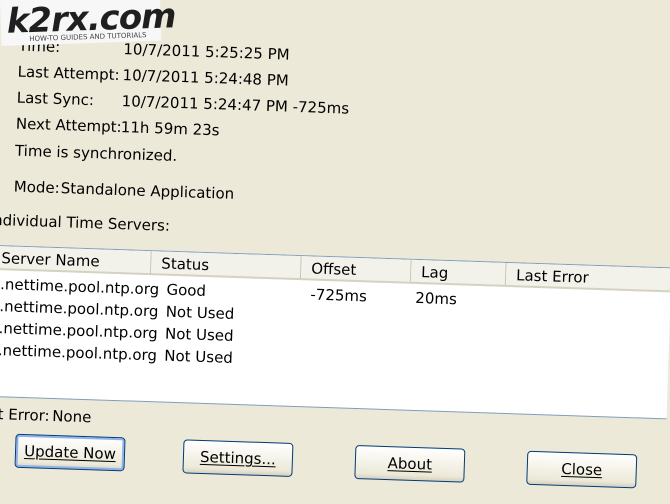  I want to click on close-button: Close, so click(582, 469).